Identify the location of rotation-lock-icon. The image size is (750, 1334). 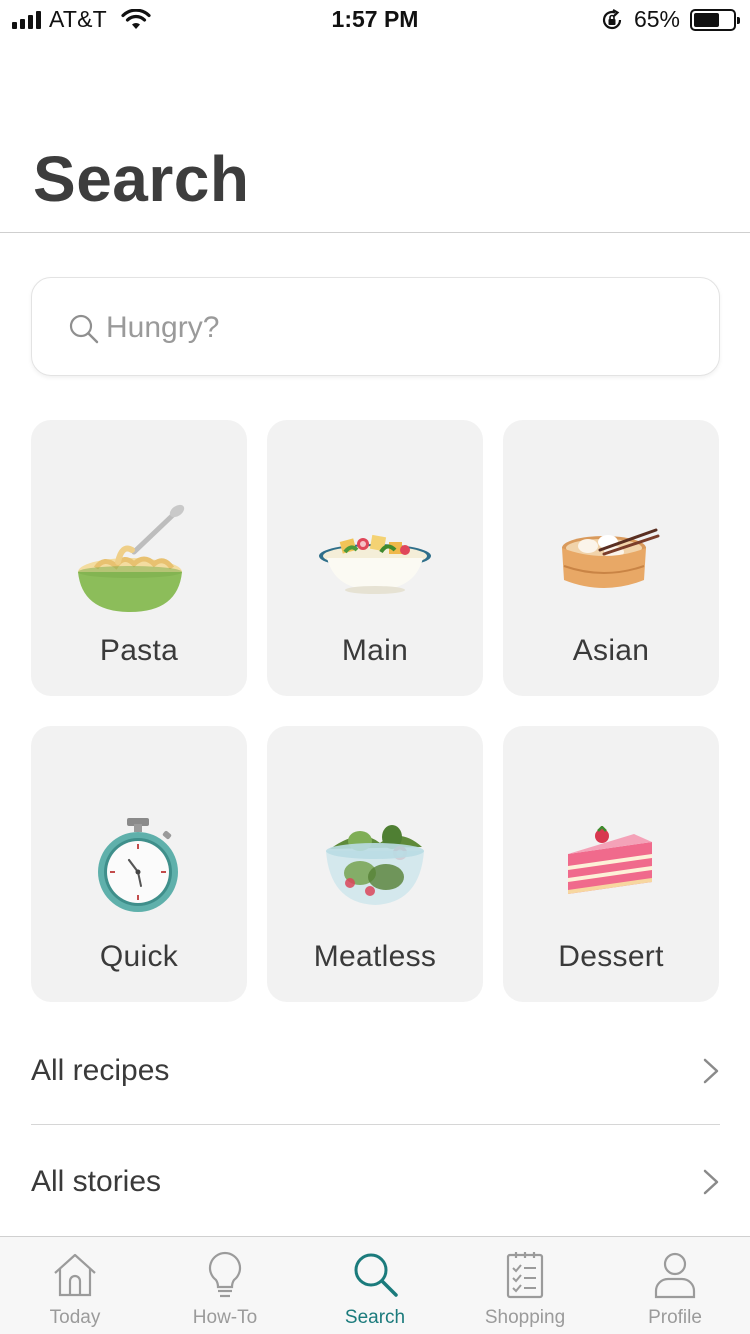
(612, 18).